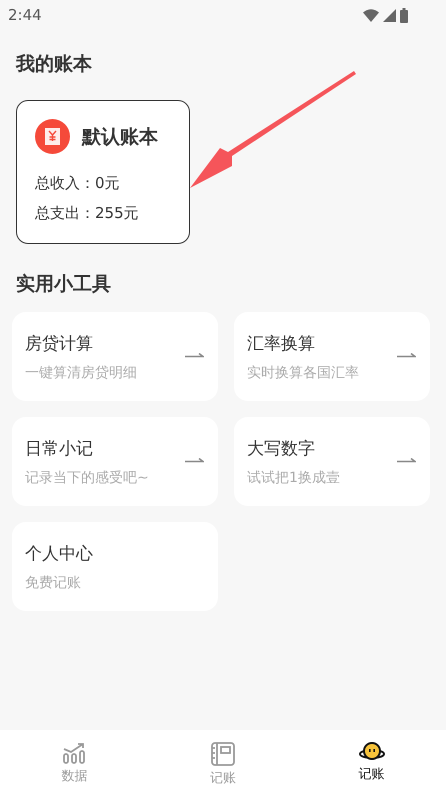  What do you see at coordinates (54, 64) in the screenshot?
I see `section-title: 我的账本` at bounding box center [54, 64].